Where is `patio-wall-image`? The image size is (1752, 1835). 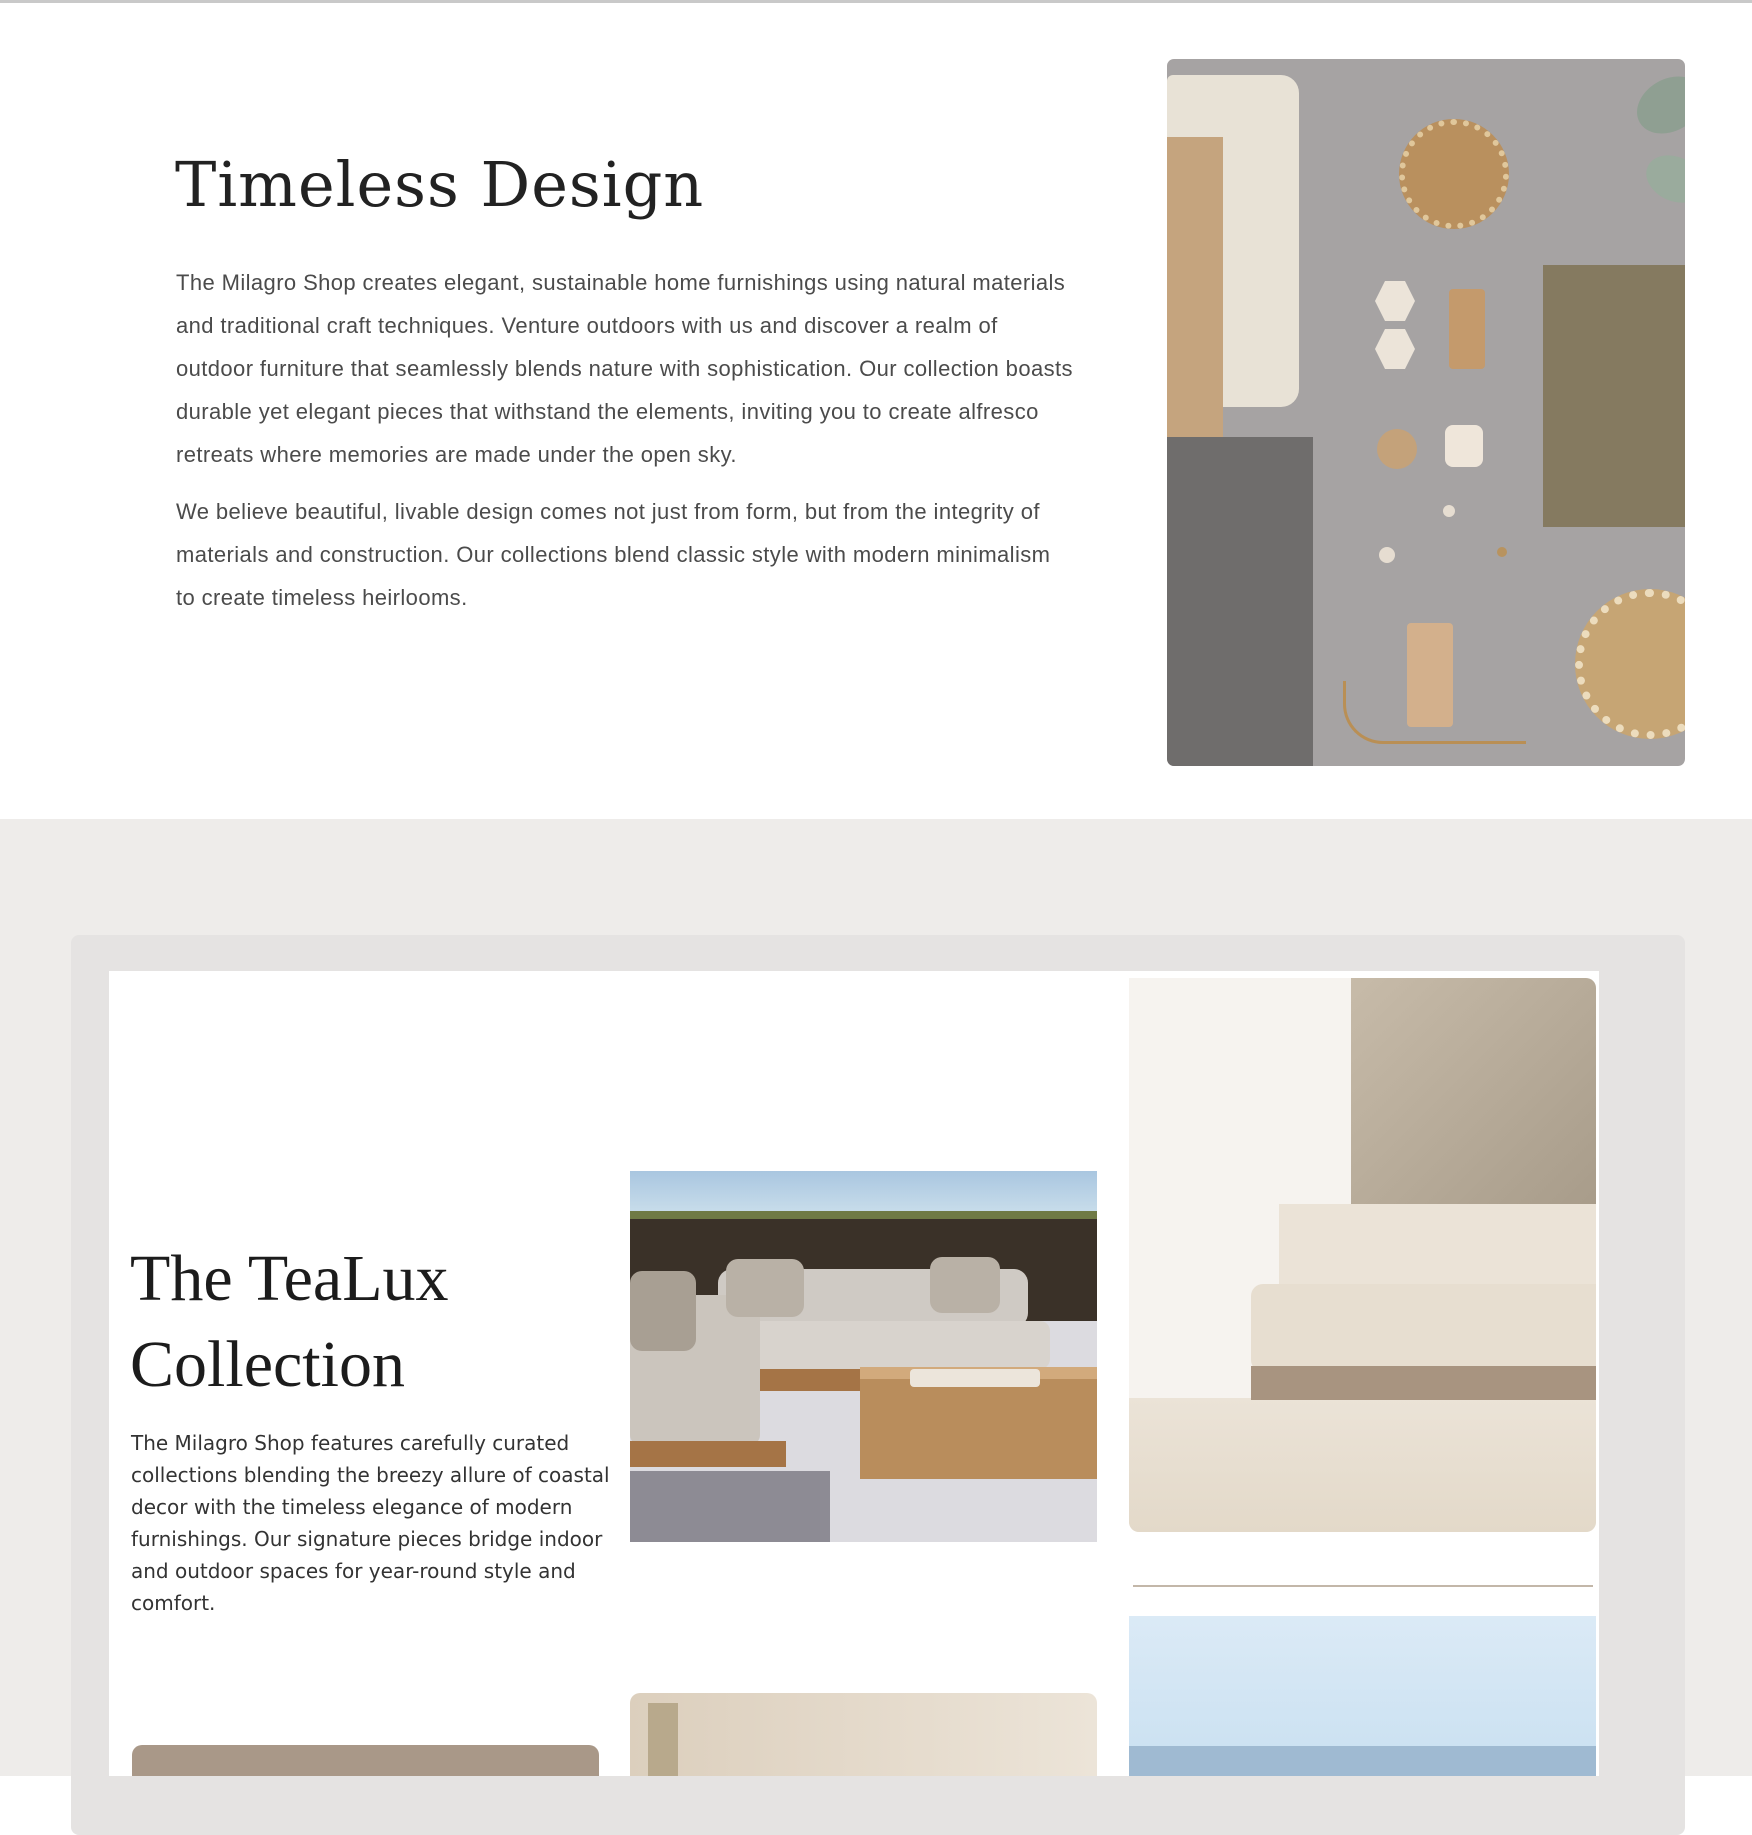
patio-wall-image is located at coordinates (863, 1734).